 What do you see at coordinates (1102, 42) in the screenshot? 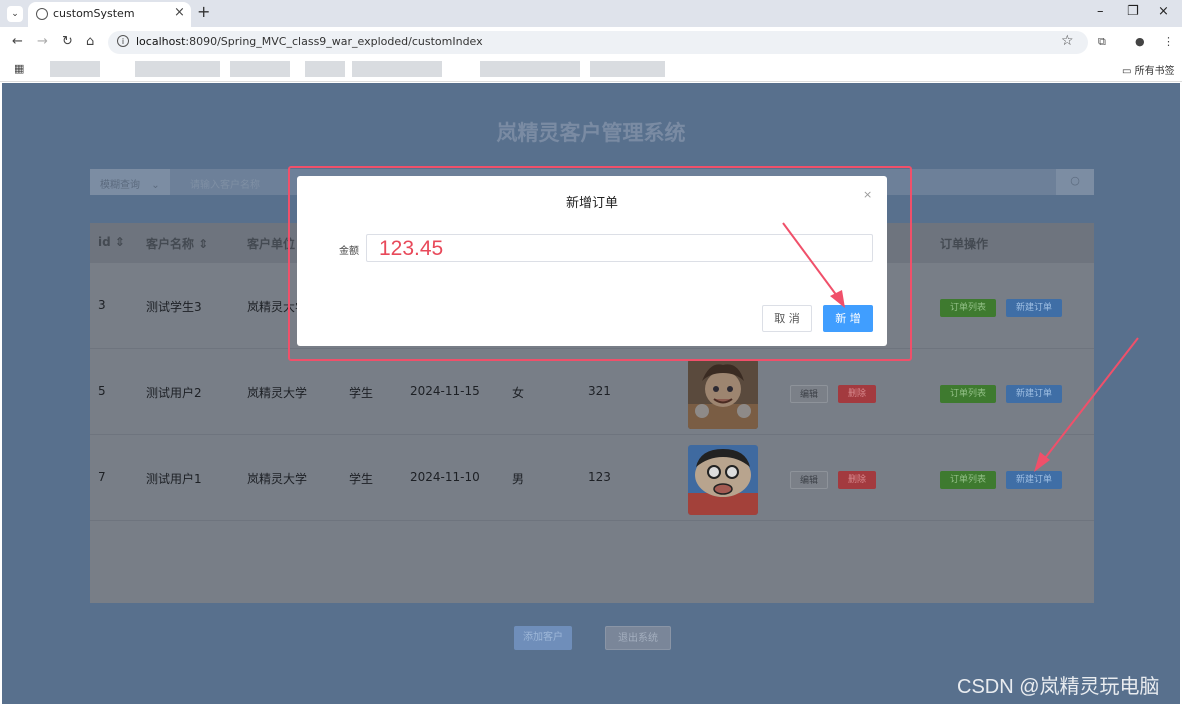
I see `extensions-icon: ⧉` at bounding box center [1102, 42].